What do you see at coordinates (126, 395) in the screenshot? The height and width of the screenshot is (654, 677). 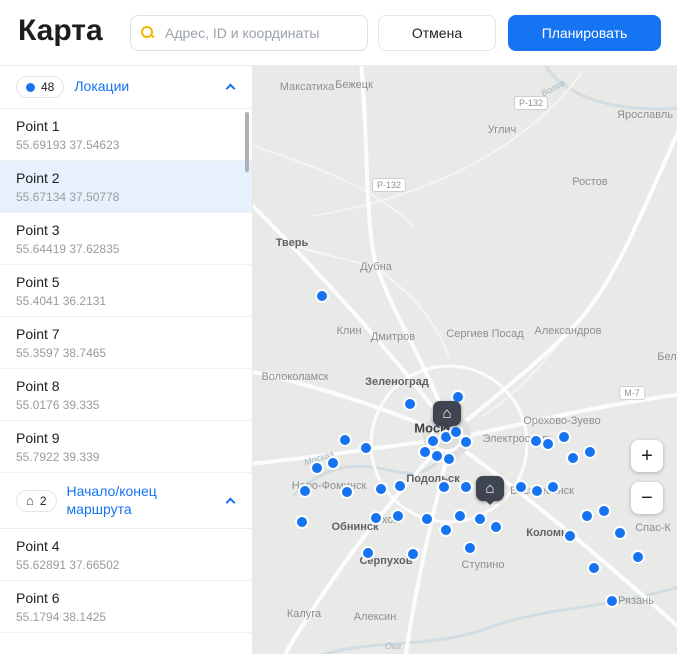 I see `list-item: Point 8 55.0176 39.335` at bounding box center [126, 395].